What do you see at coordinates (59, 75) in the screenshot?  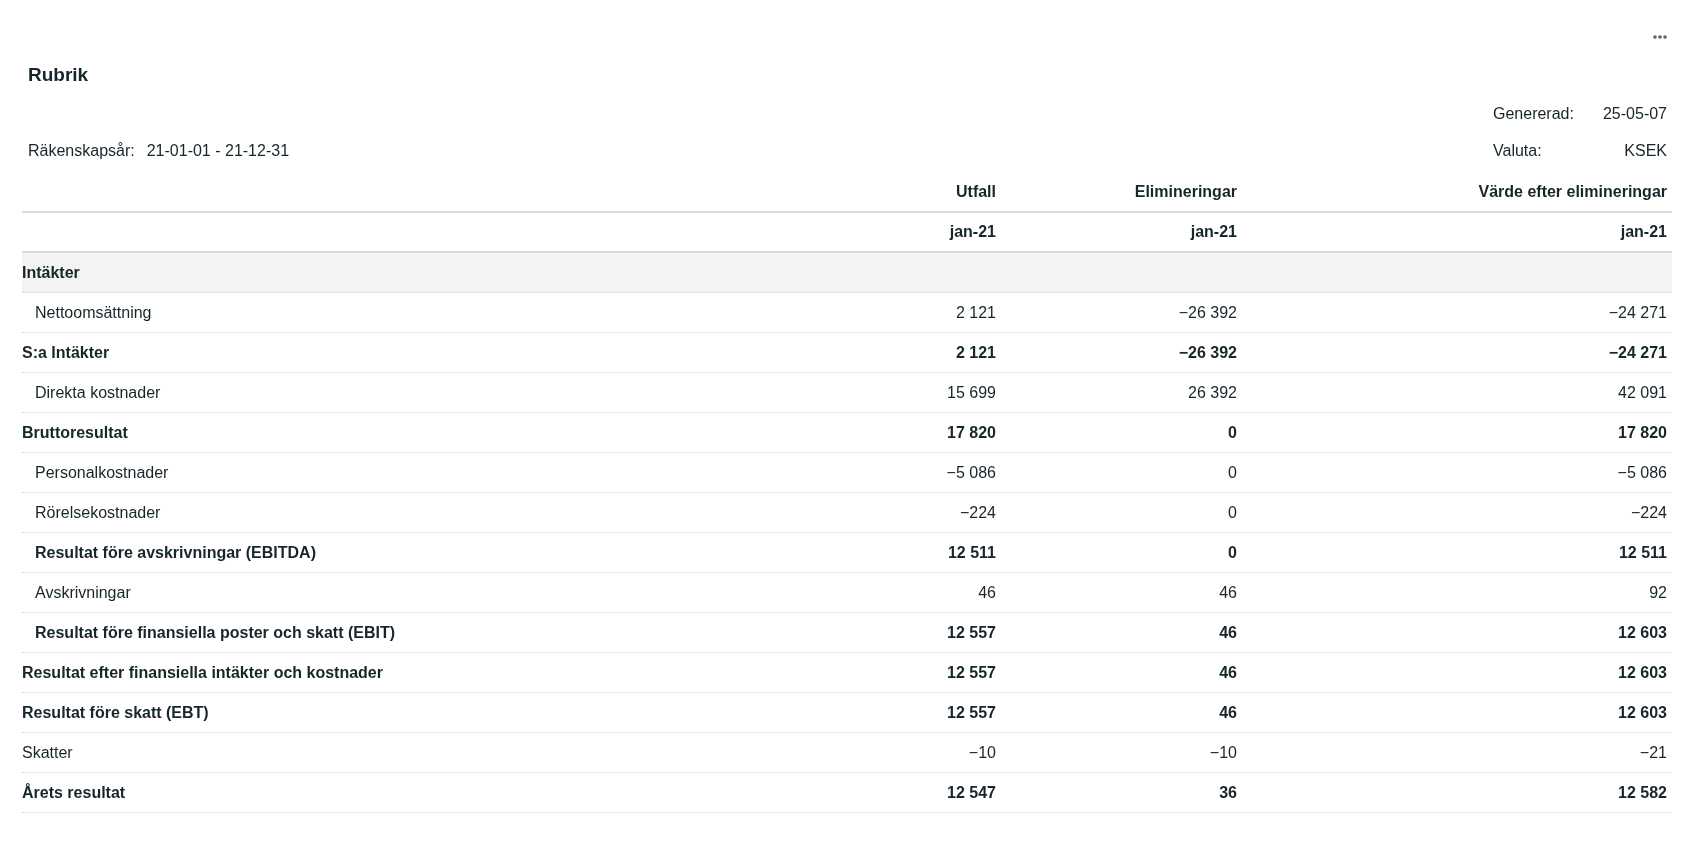 I see `report-title: Rubrik` at bounding box center [59, 75].